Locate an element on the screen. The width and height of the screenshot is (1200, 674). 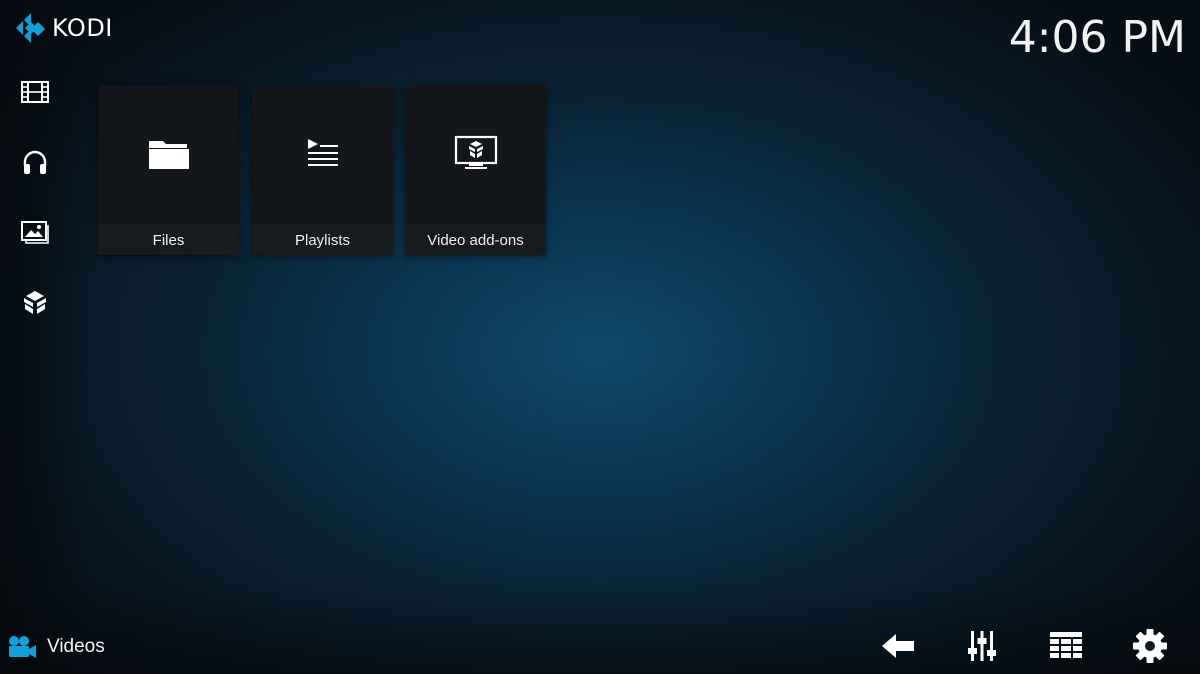
sidebar-item-addons is located at coordinates (35, 302).